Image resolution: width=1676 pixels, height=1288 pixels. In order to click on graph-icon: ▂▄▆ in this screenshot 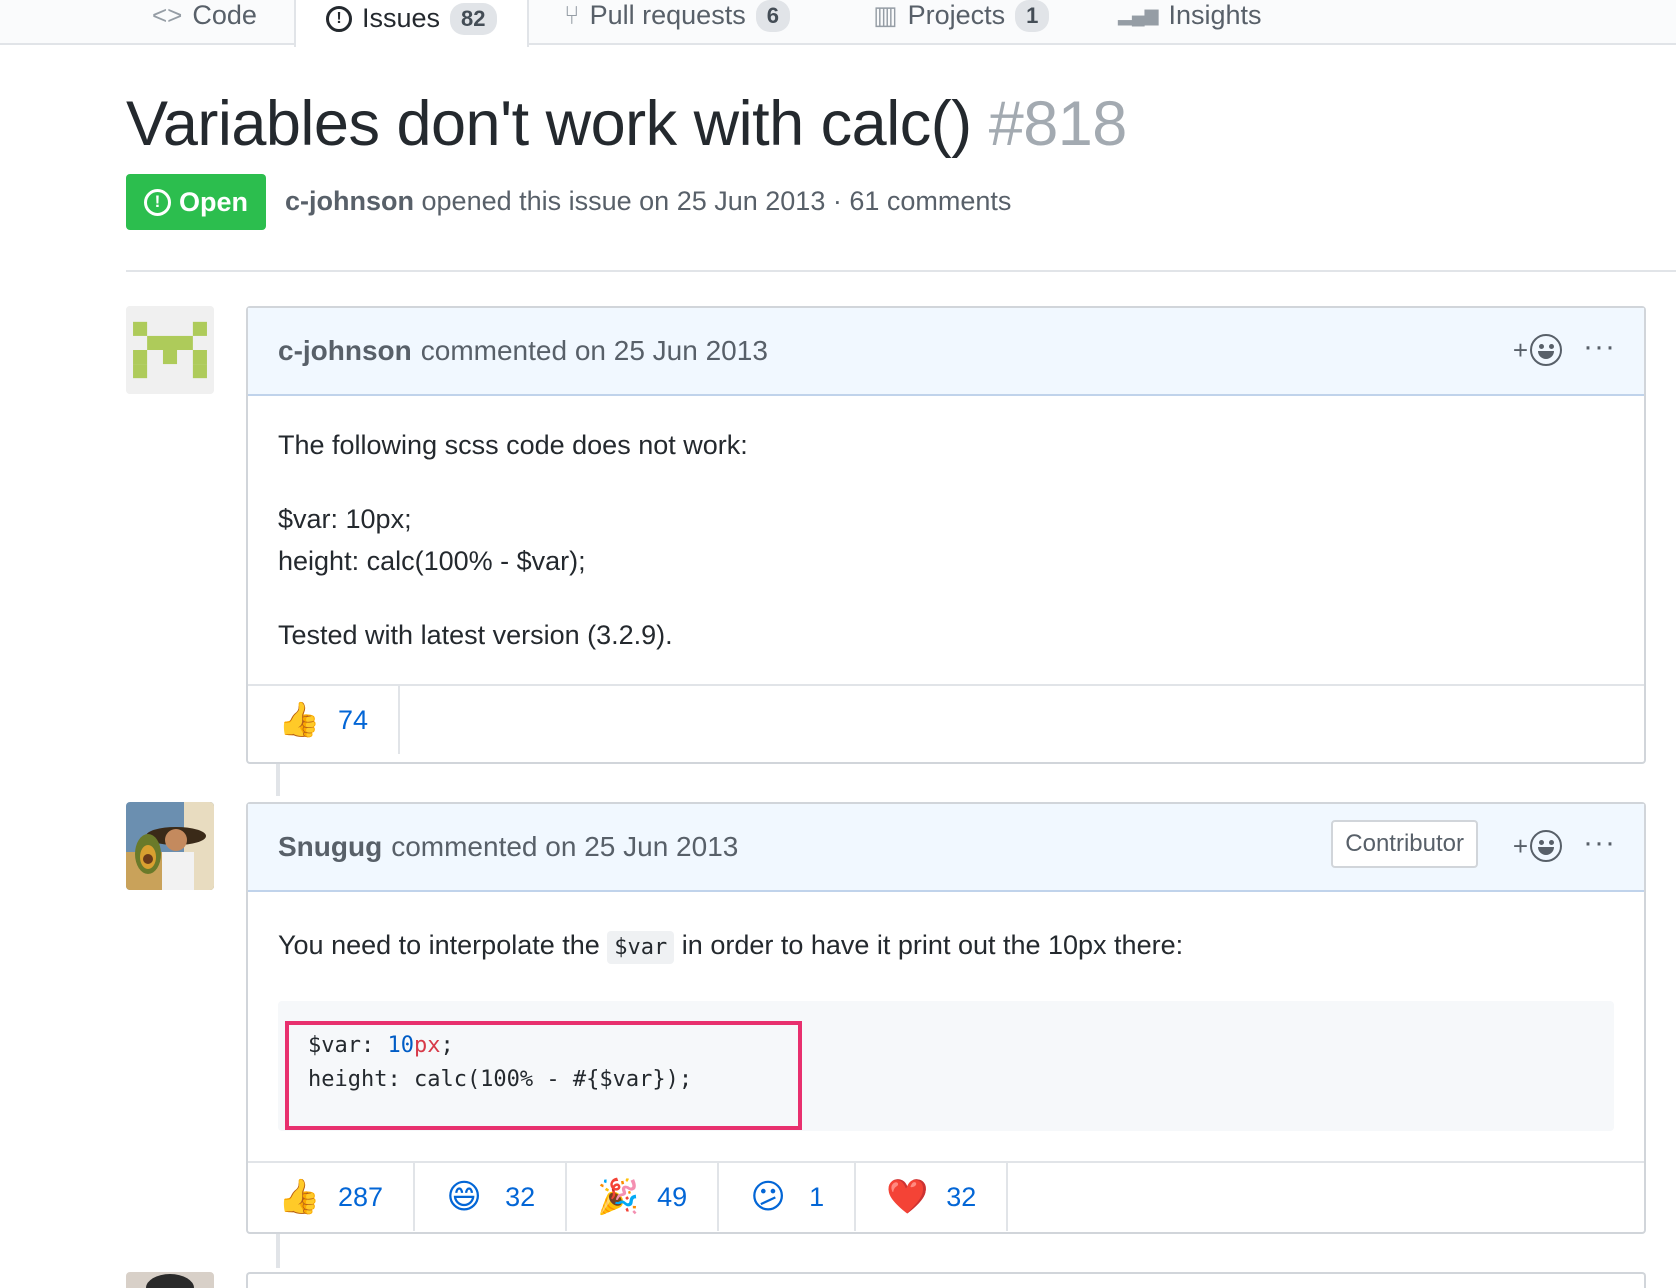, I will do `click(1138, 15)`.